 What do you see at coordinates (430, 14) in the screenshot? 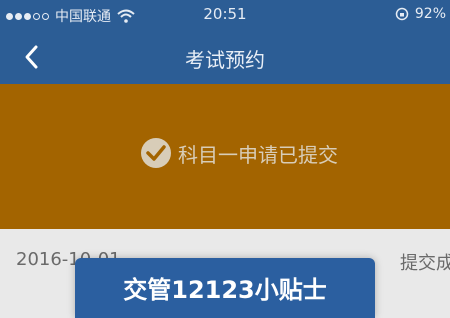
I see `battery-level: 92%` at bounding box center [430, 14].